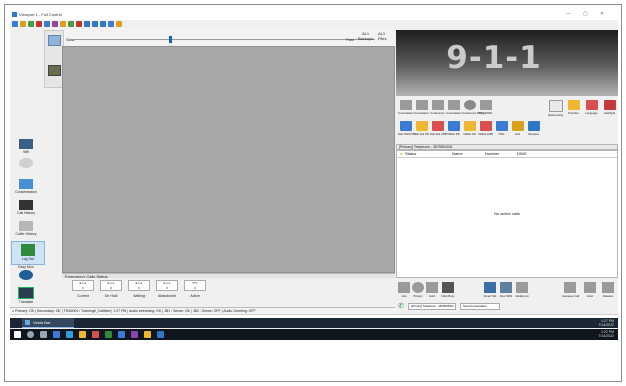  Describe the element at coordinates (48, 323) in the screenshot. I see `taskbar-app-button: Vesta Bar` at that location.